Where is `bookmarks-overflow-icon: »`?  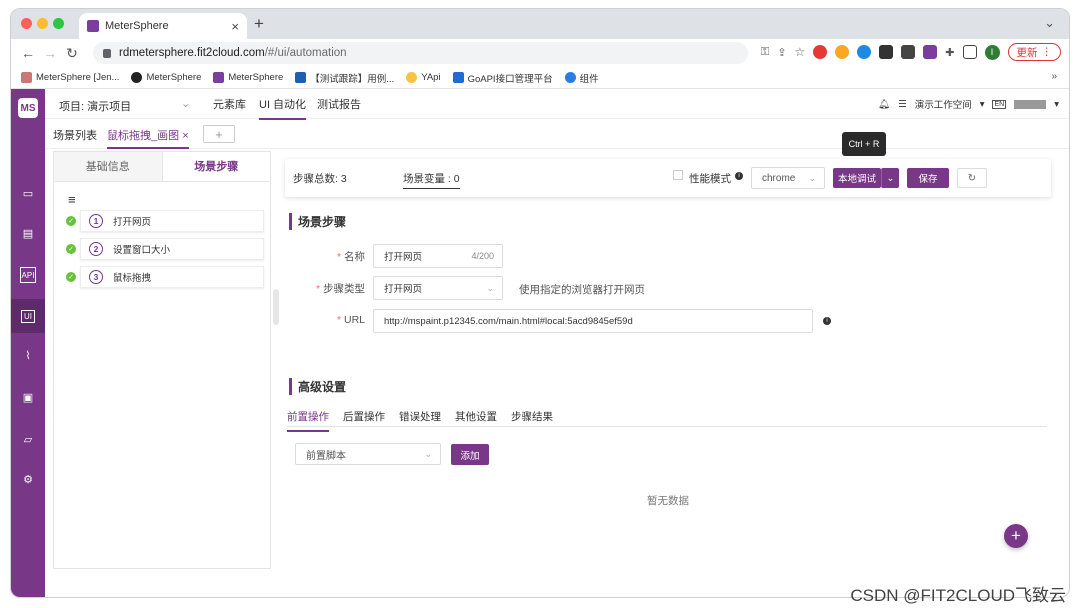 bookmarks-overflow-icon: » is located at coordinates (1054, 76).